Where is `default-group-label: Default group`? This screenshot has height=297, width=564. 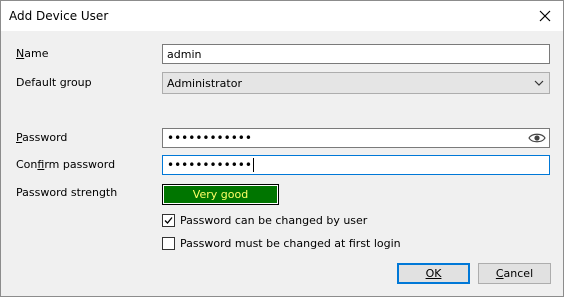 default-group-label: Default group is located at coordinates (54, 82).